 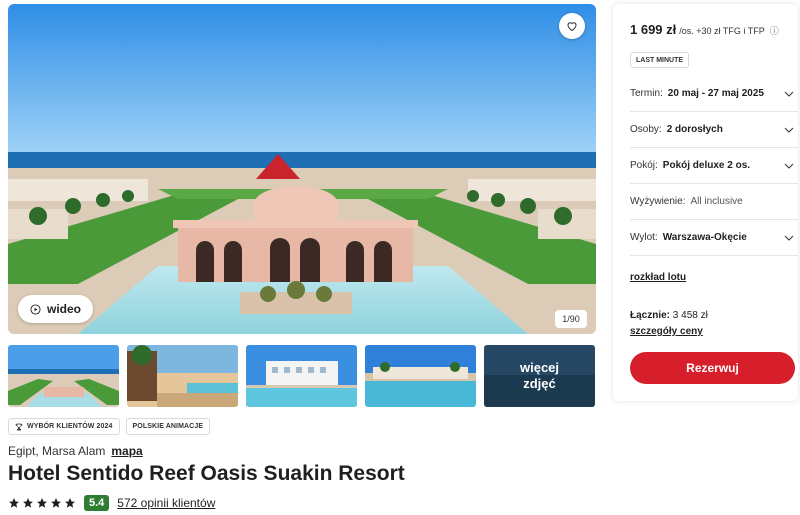 What do you see at coordinates (166, 503) in the screenshot?
I see `reviews-link: 572 opinii klientów` at bounding box center [166, 503].